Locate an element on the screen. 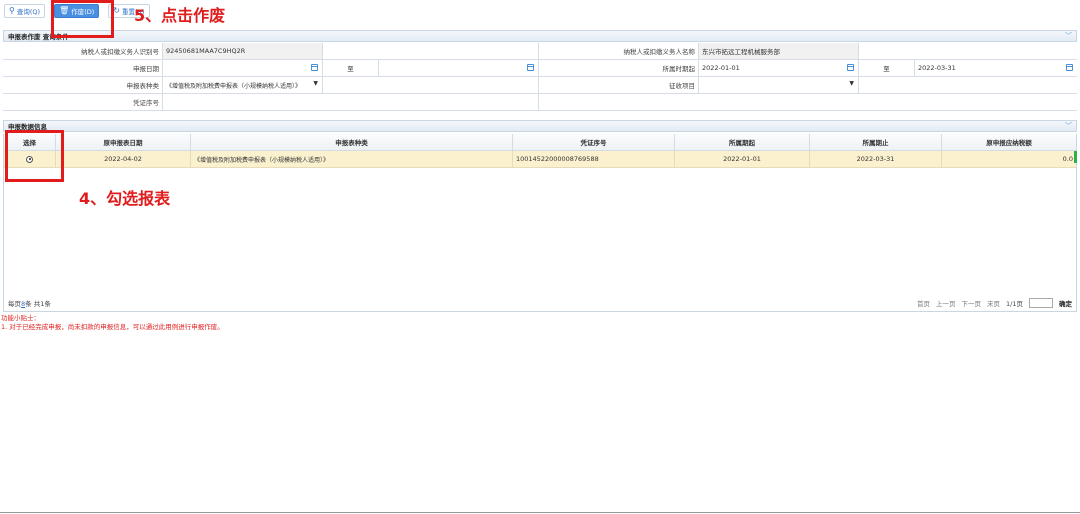  form-row-dates: 申报日期 至 所属时期起 2022-01-01 至 2022-03-31 is located at coordinates (540, 68).